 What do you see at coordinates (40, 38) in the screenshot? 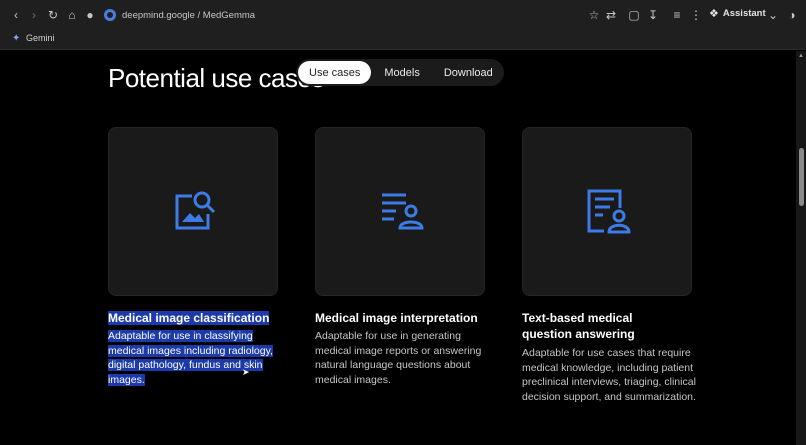
I see `bookmark-label: Gemini` at bounding box center [40, 38].